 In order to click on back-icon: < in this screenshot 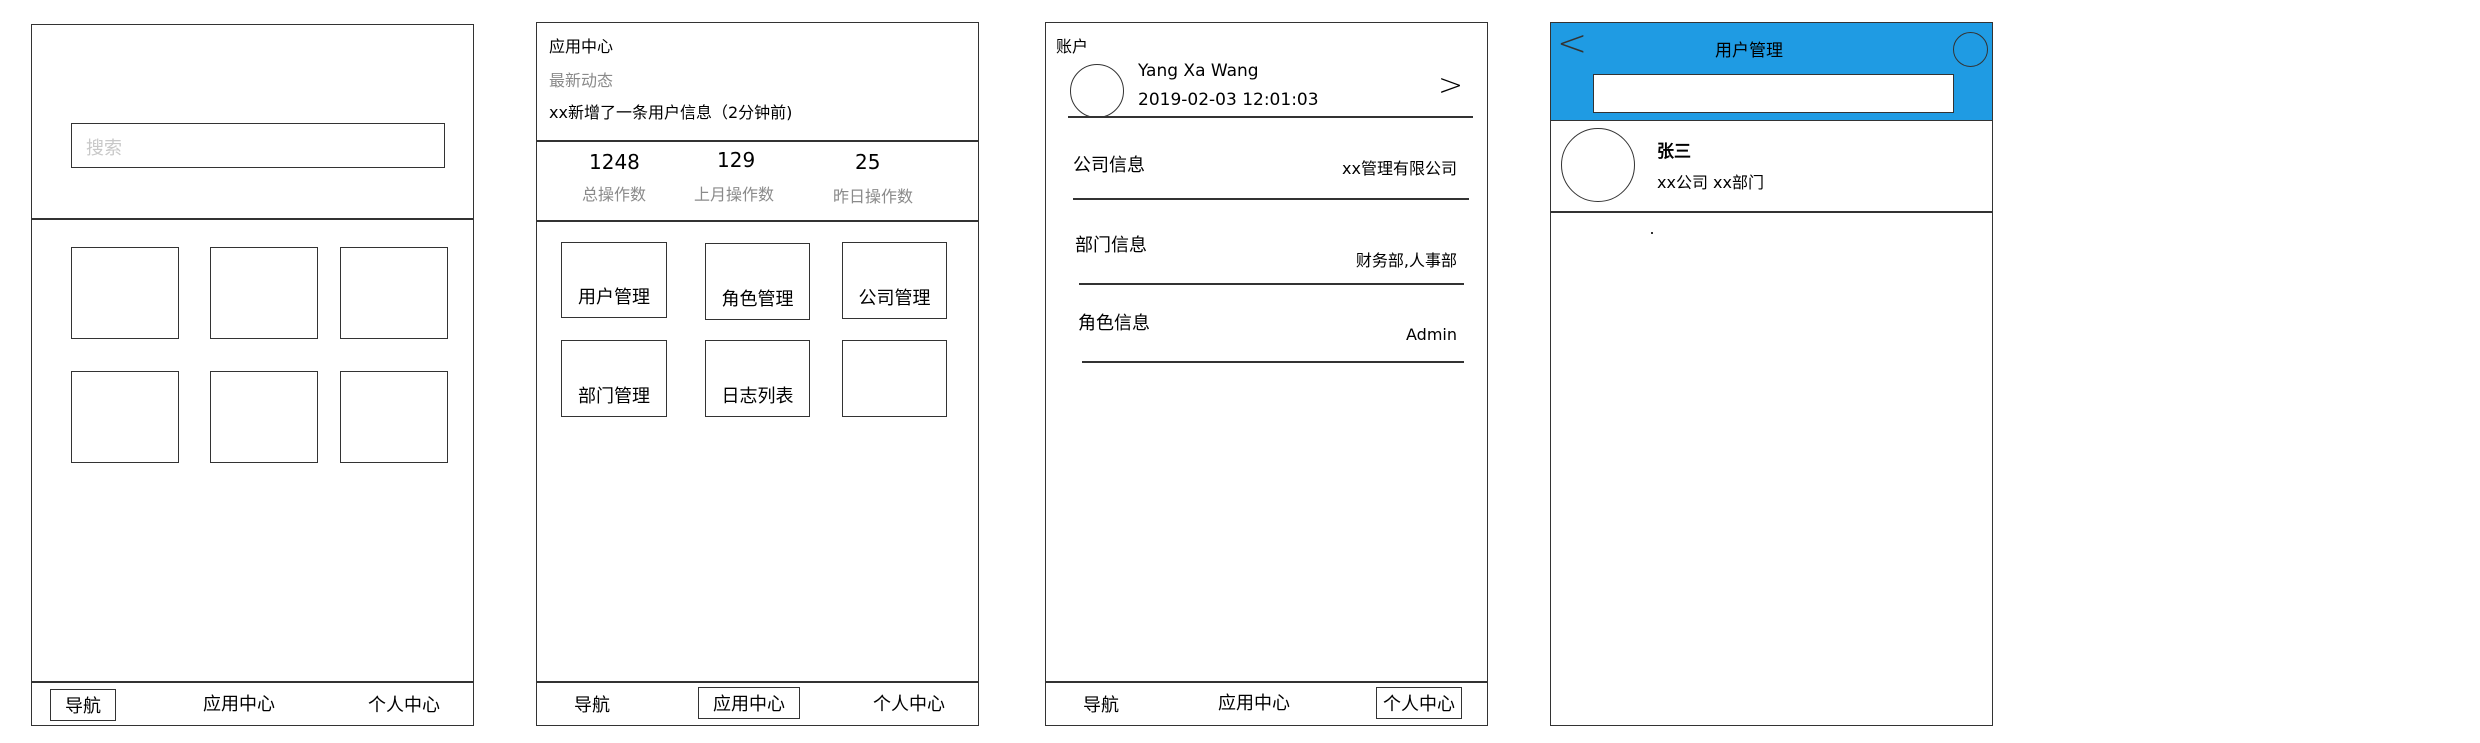, I will do `click(1572, 43)`.